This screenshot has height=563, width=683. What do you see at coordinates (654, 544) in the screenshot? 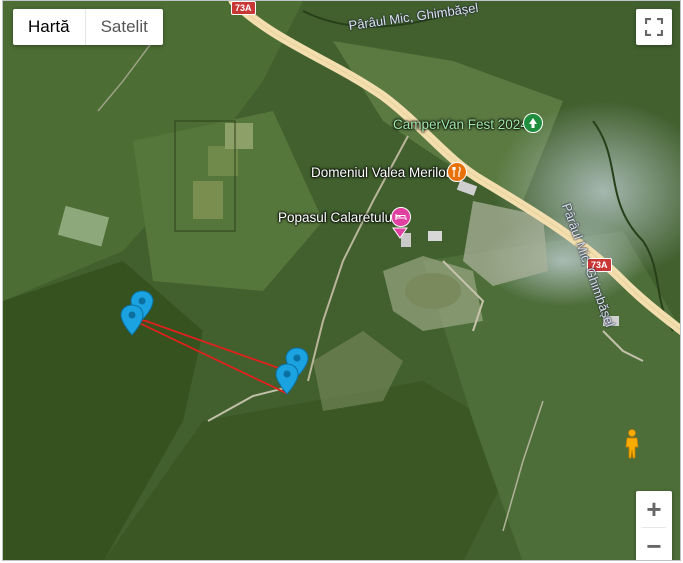
I see `zoom-out-button: −` at bounding box center [654, 544].